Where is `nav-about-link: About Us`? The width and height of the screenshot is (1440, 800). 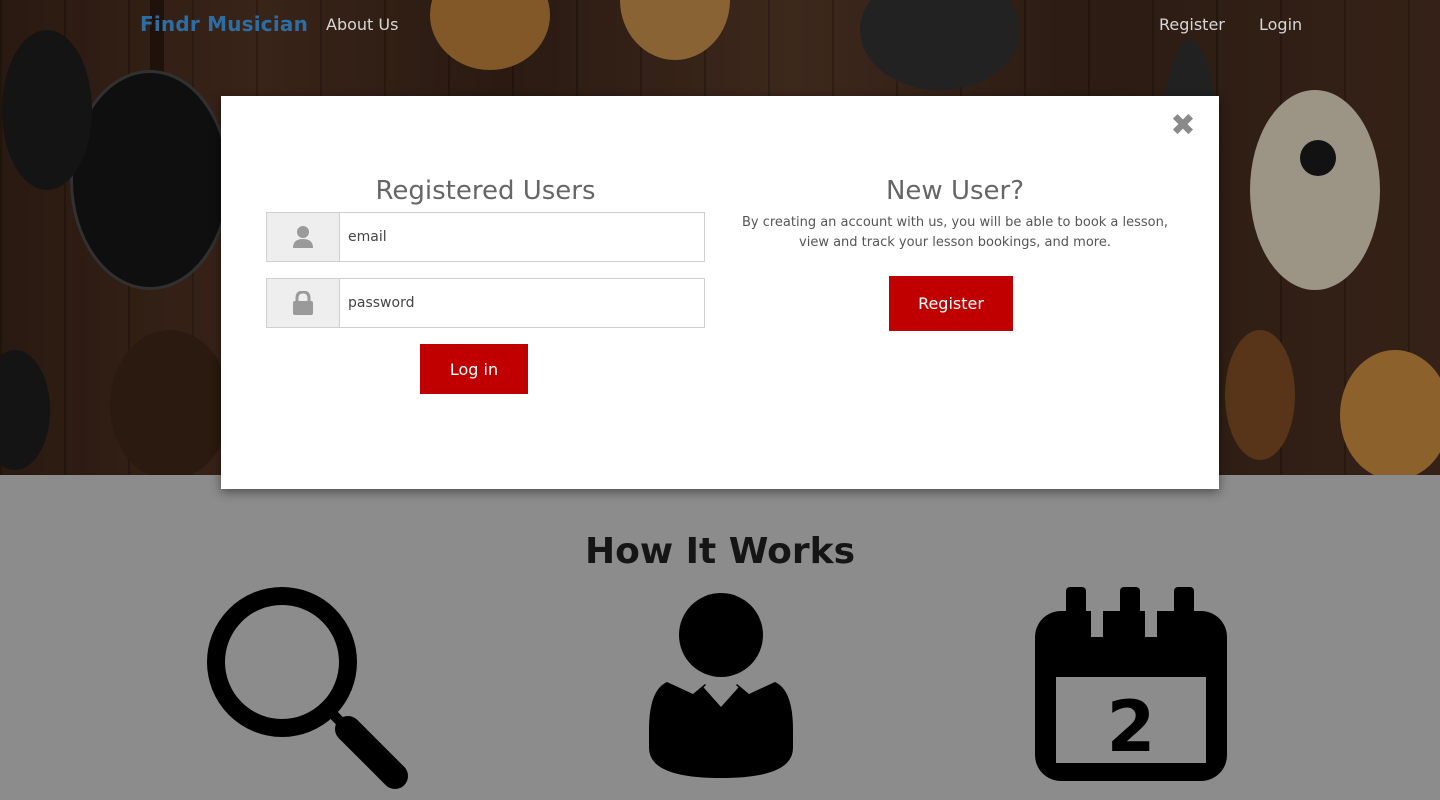 nav-about-link: About Us is located at coordinates (362, 24).